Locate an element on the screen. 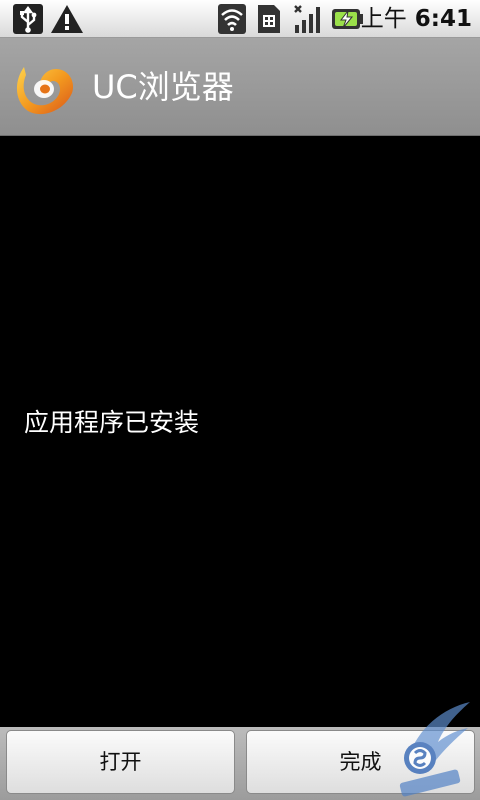 This screenshot has height=800, width=480. done-button: 完成 is located at coordinates (360, 762).